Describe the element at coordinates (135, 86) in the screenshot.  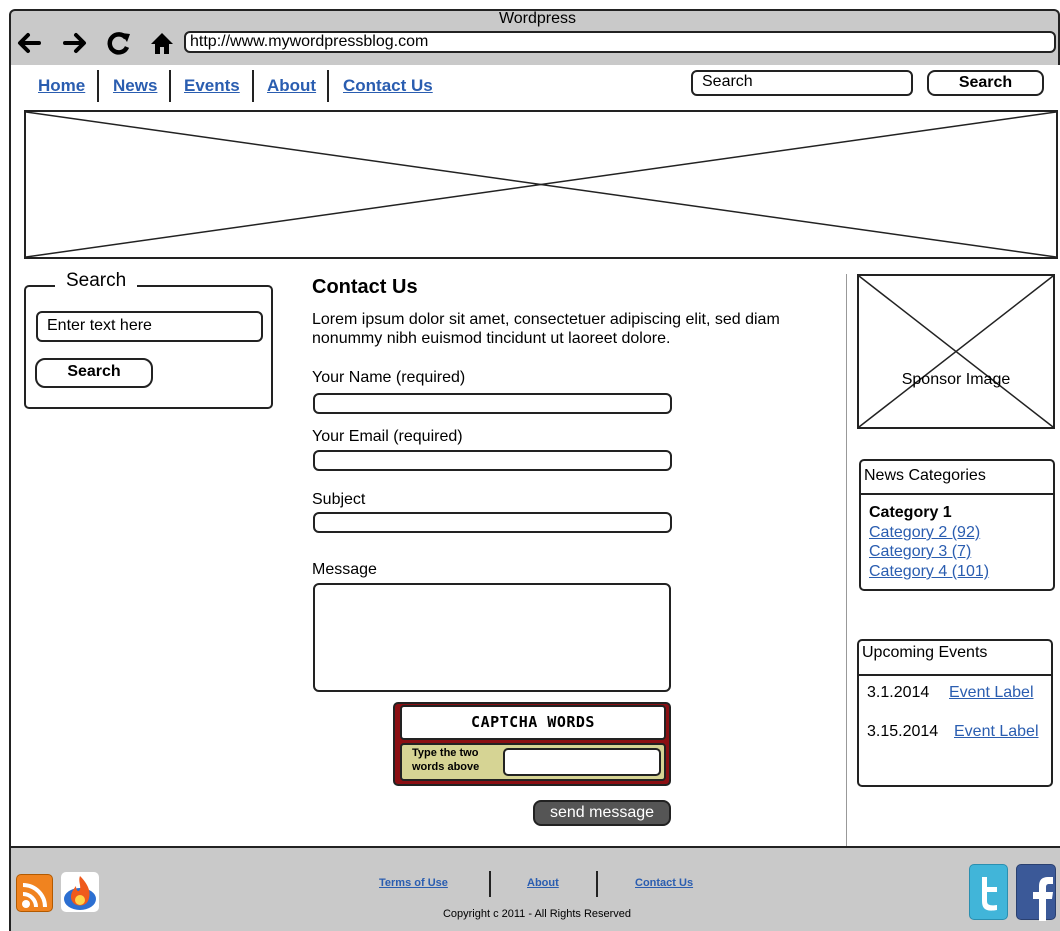
I see `nav-news: News` at that location.